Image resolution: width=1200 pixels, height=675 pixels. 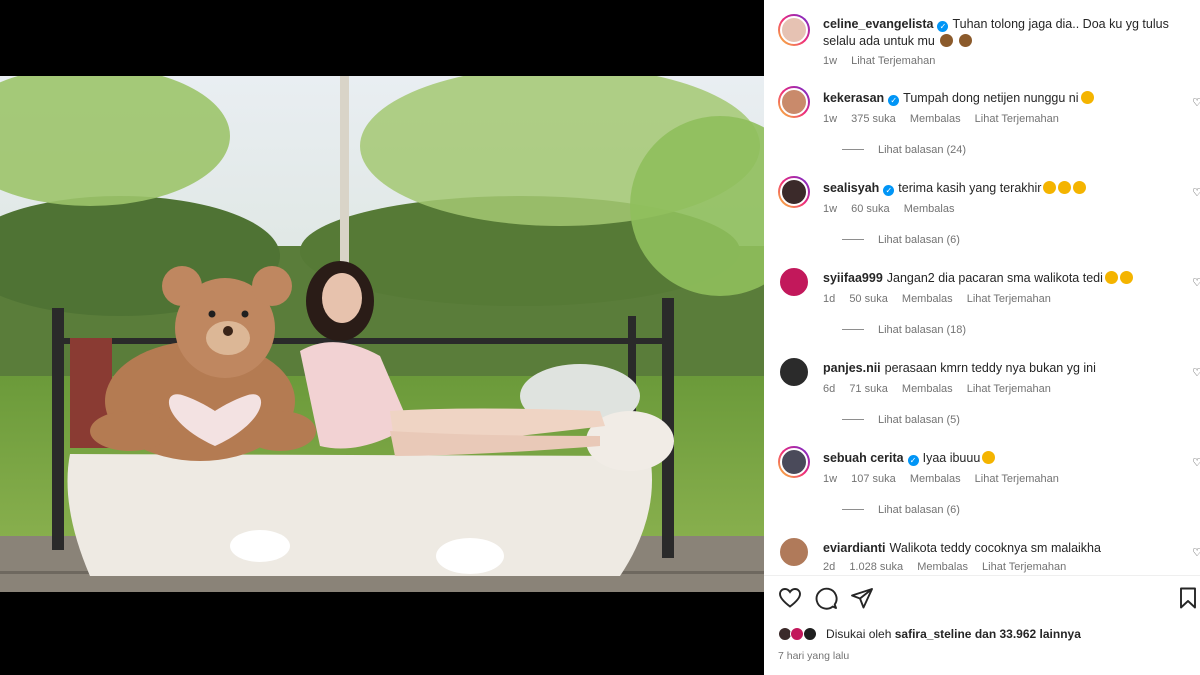 I want to click on comment-likes: 60 suka, so click(x=870, y=209).